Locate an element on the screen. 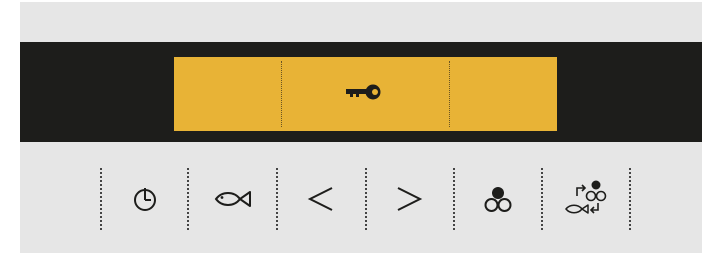 This screenshot has width=702, height=253. fish-button is located at coordinates (233, 199).